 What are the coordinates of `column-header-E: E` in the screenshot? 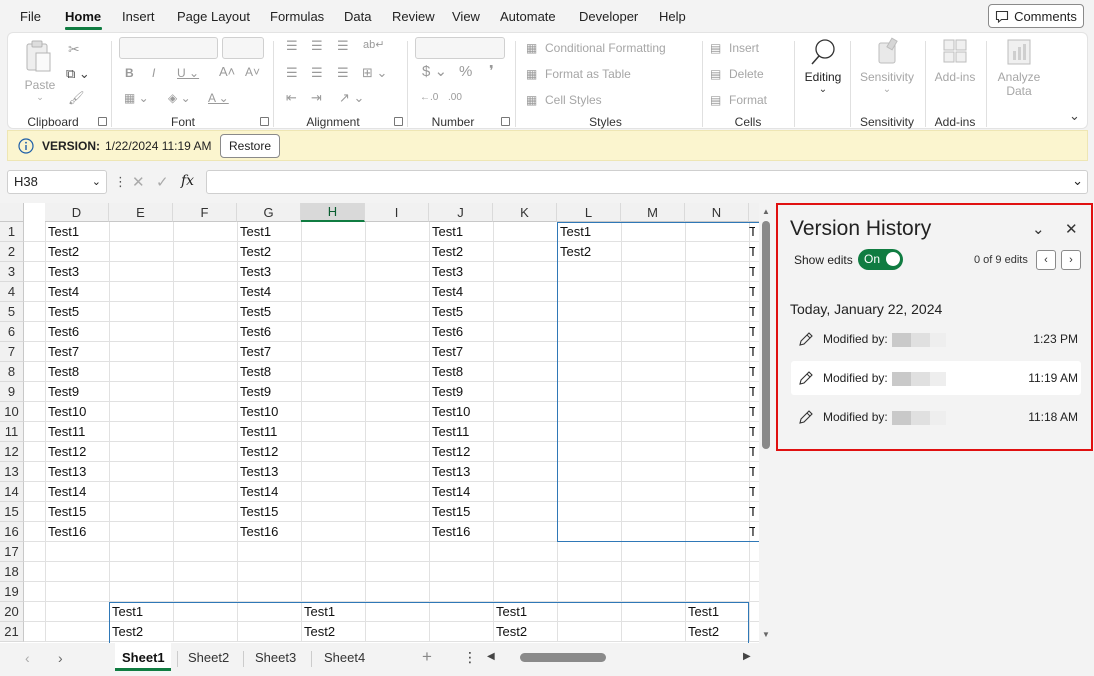 It's located at (141, 212).